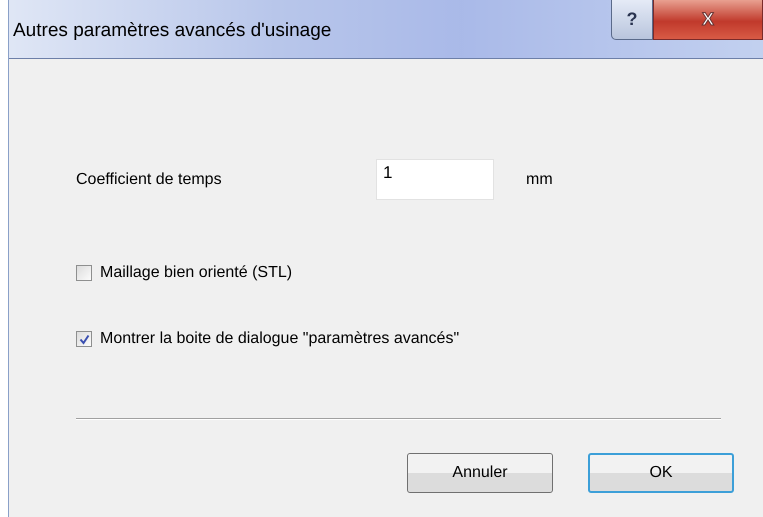 The width and height of the screenshot is (763, 517). I want to click on window-title: Autres paramètres avancés d'usinage, so click(172, 31).